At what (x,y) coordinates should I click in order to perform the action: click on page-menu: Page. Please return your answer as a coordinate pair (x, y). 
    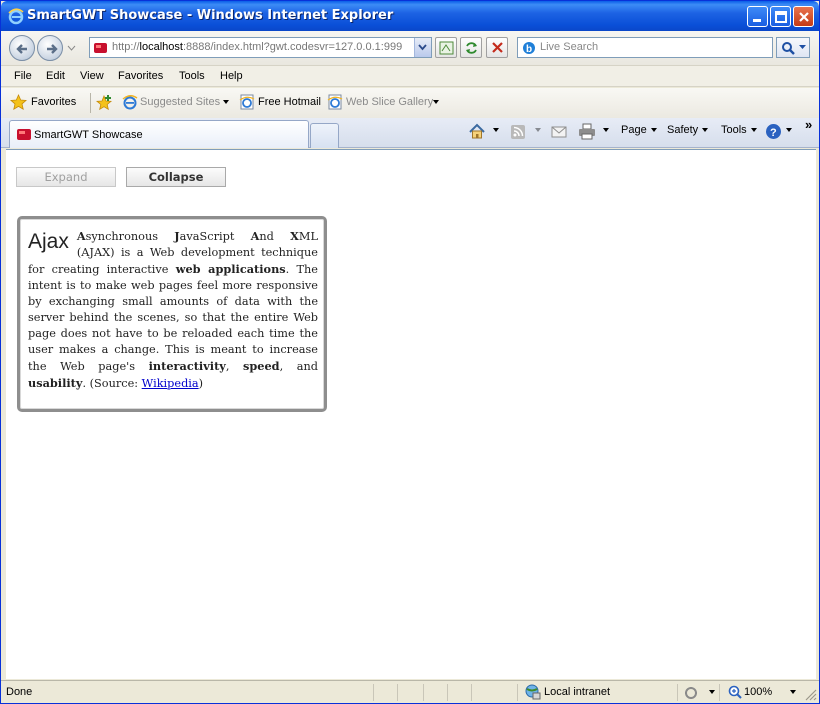
    Looking at the image, I should click on (639, 130).